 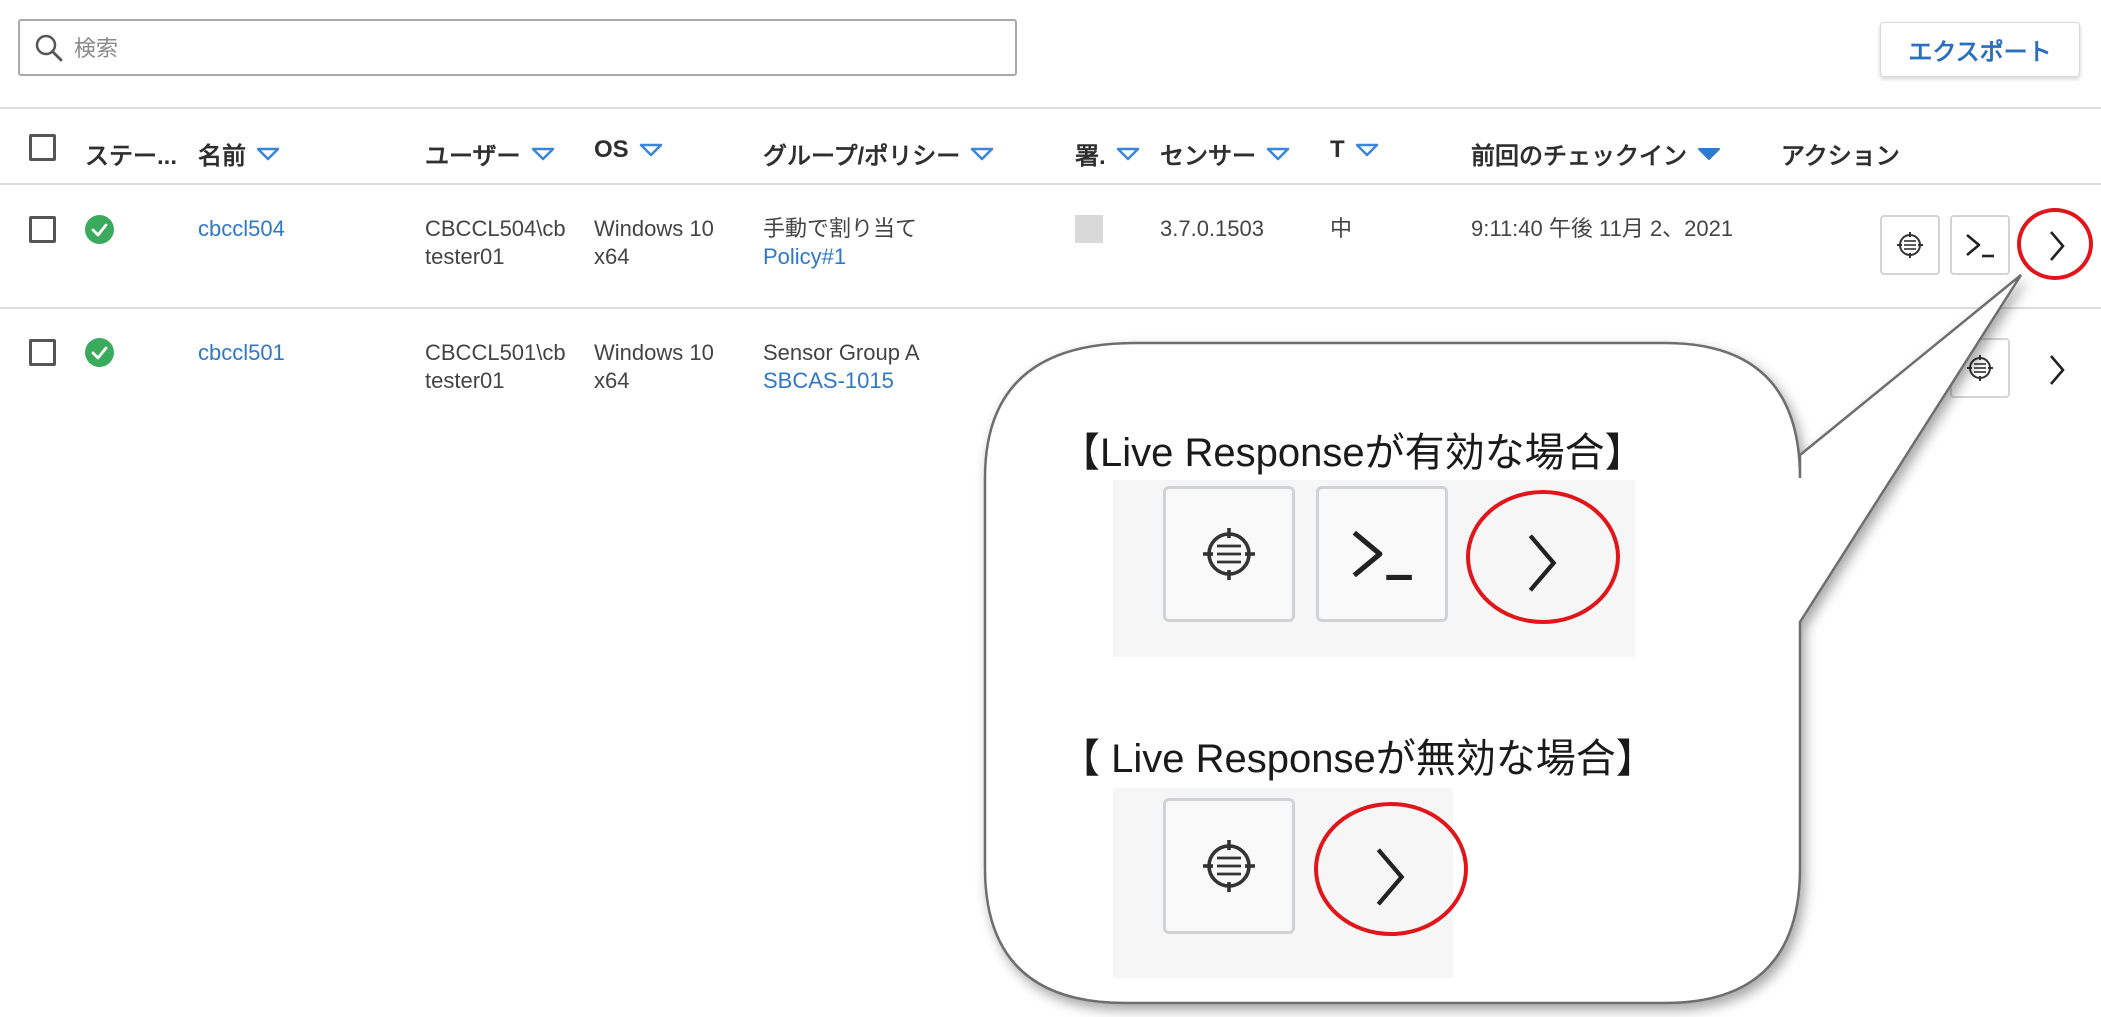 I want to click on disabled-buttons-zoom, so click(x=1290, y=883).